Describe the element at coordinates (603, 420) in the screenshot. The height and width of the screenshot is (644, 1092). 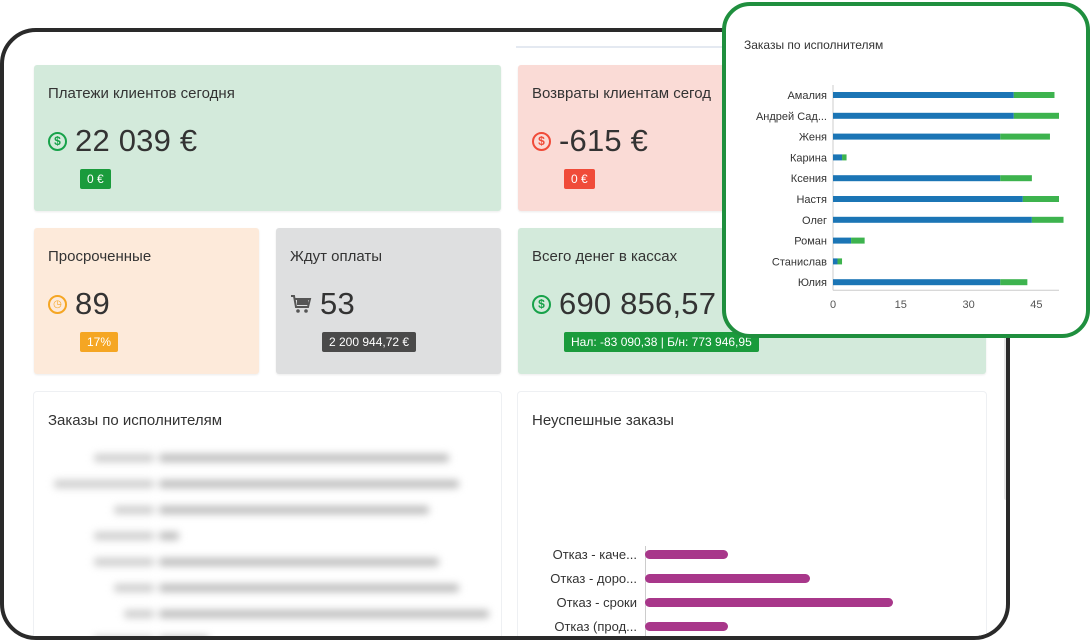
I see `failed-orders-title: Неуспешные заказы` at that location.